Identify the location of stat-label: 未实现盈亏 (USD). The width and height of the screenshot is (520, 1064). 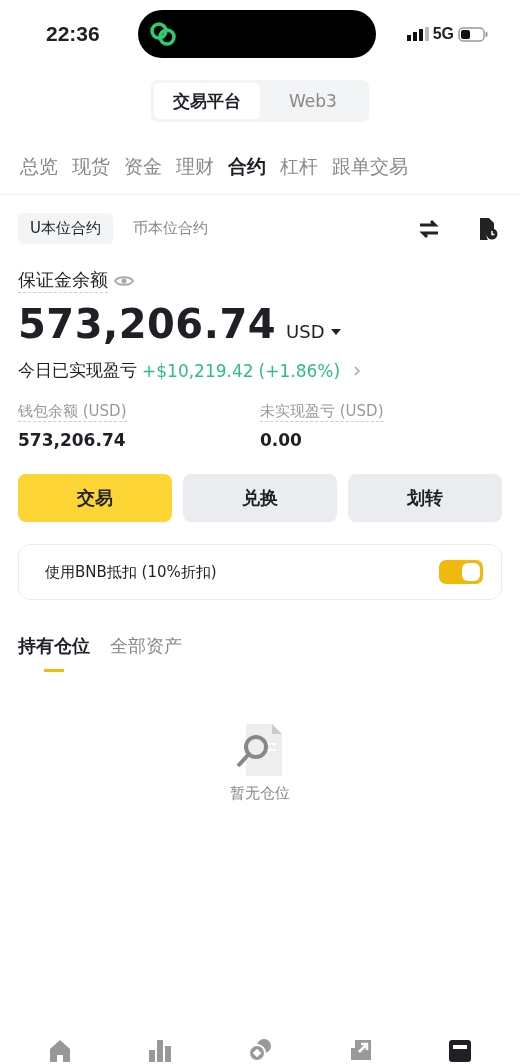
(322, 412).